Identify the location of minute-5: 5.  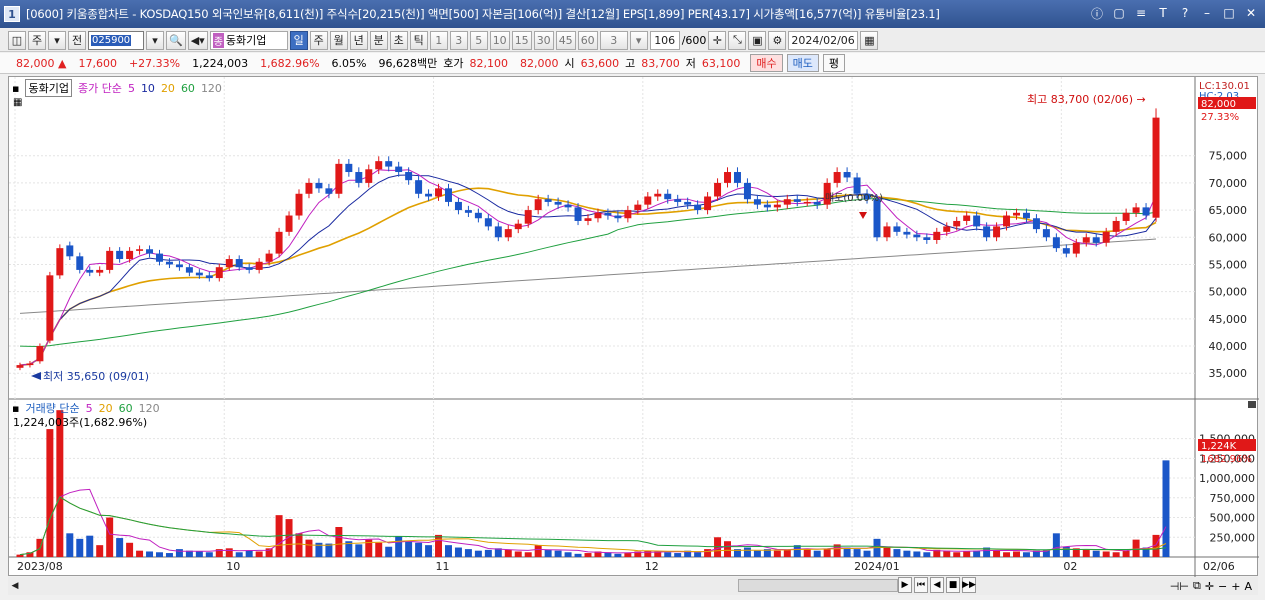
(478, 40).